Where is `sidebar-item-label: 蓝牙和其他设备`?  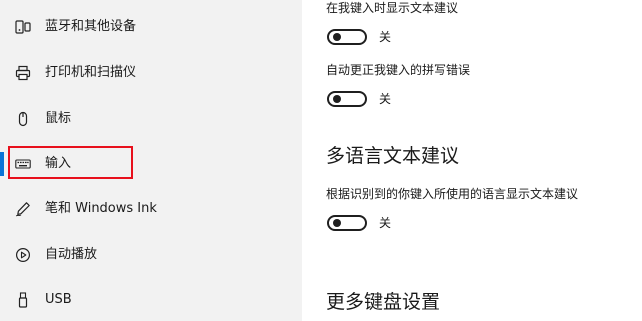 sidebar-item-label: 蓝牙和其他设备 is located at coordinates (91, 26).